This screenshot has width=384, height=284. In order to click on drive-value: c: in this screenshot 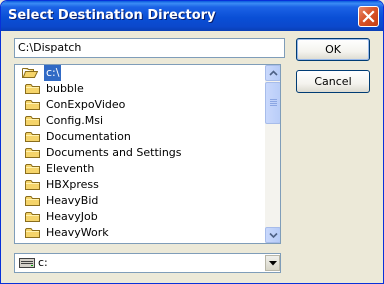, I will do `click(43, 262)`.